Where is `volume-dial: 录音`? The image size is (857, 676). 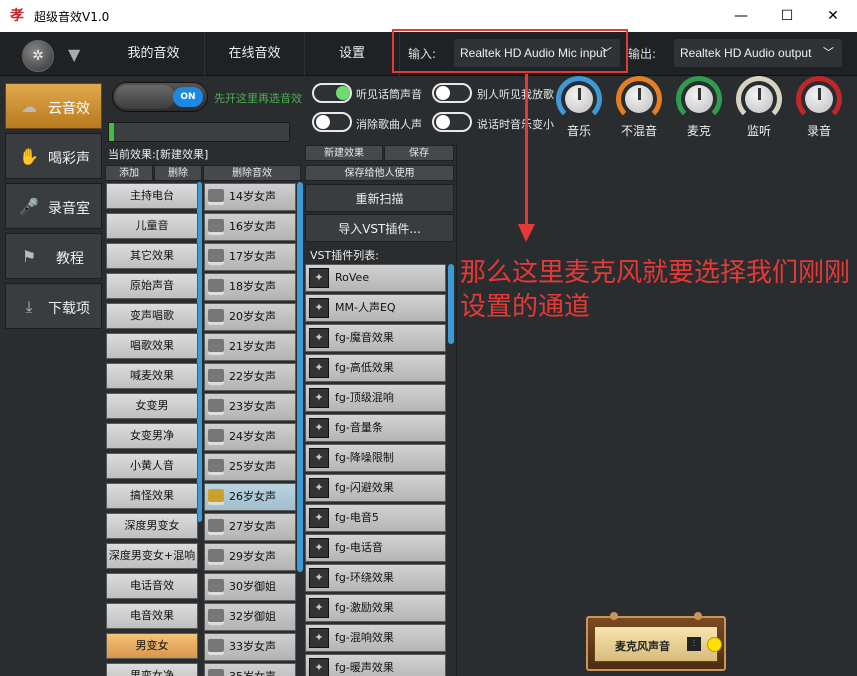
volume-dial: 录音 is located at coordinates (819, 107).